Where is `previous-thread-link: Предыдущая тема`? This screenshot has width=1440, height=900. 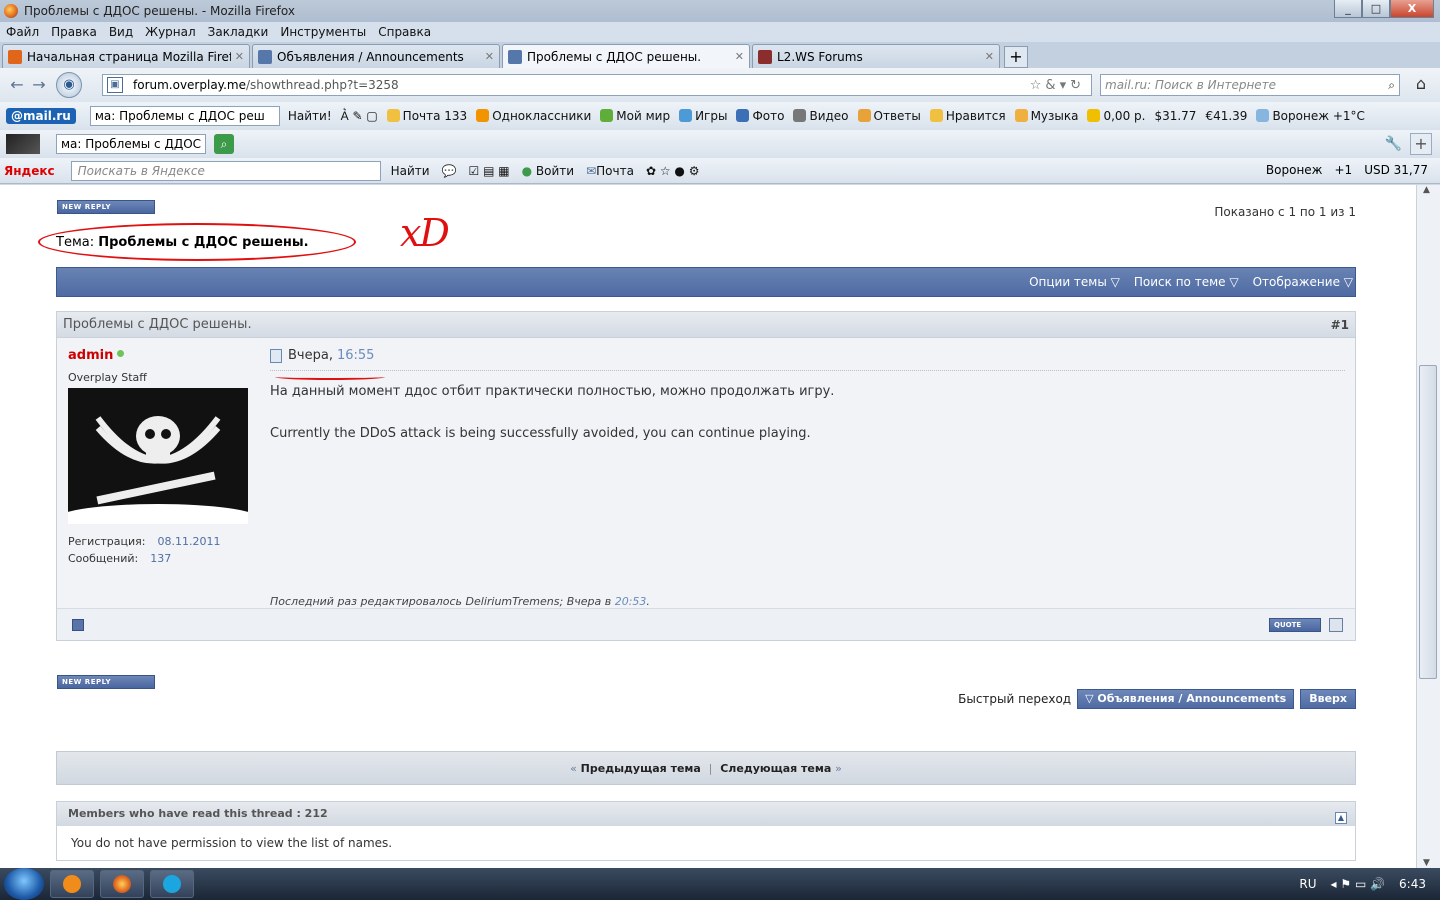 previous-thread-link: Предыдущая тема is located at coordinates (641, 768).